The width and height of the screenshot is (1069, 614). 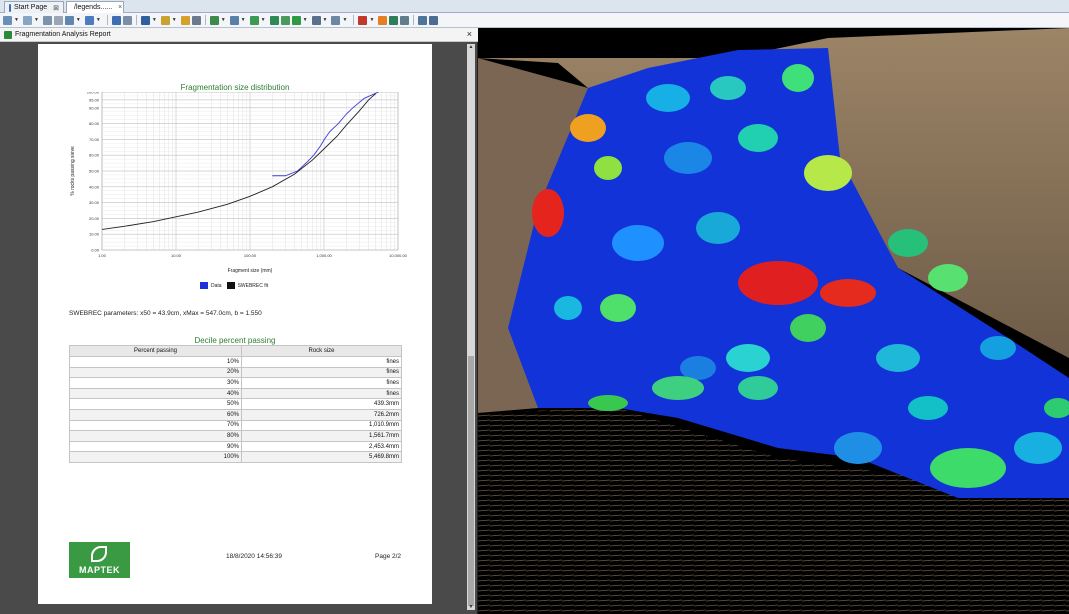 What do you see at coordinates (296, 20) in the screenshot?
I see `frame-icon` at bounding box center [296, 20].